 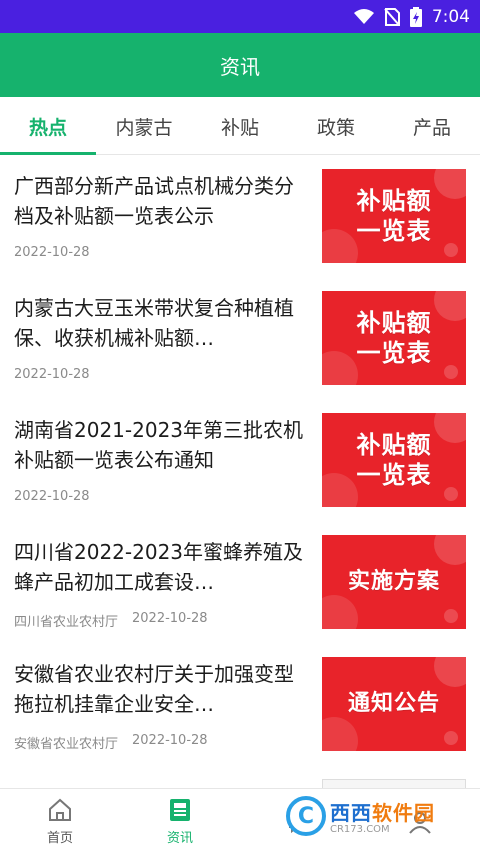 I want to click on status-time: 7:04, so click(x=450, y=16).